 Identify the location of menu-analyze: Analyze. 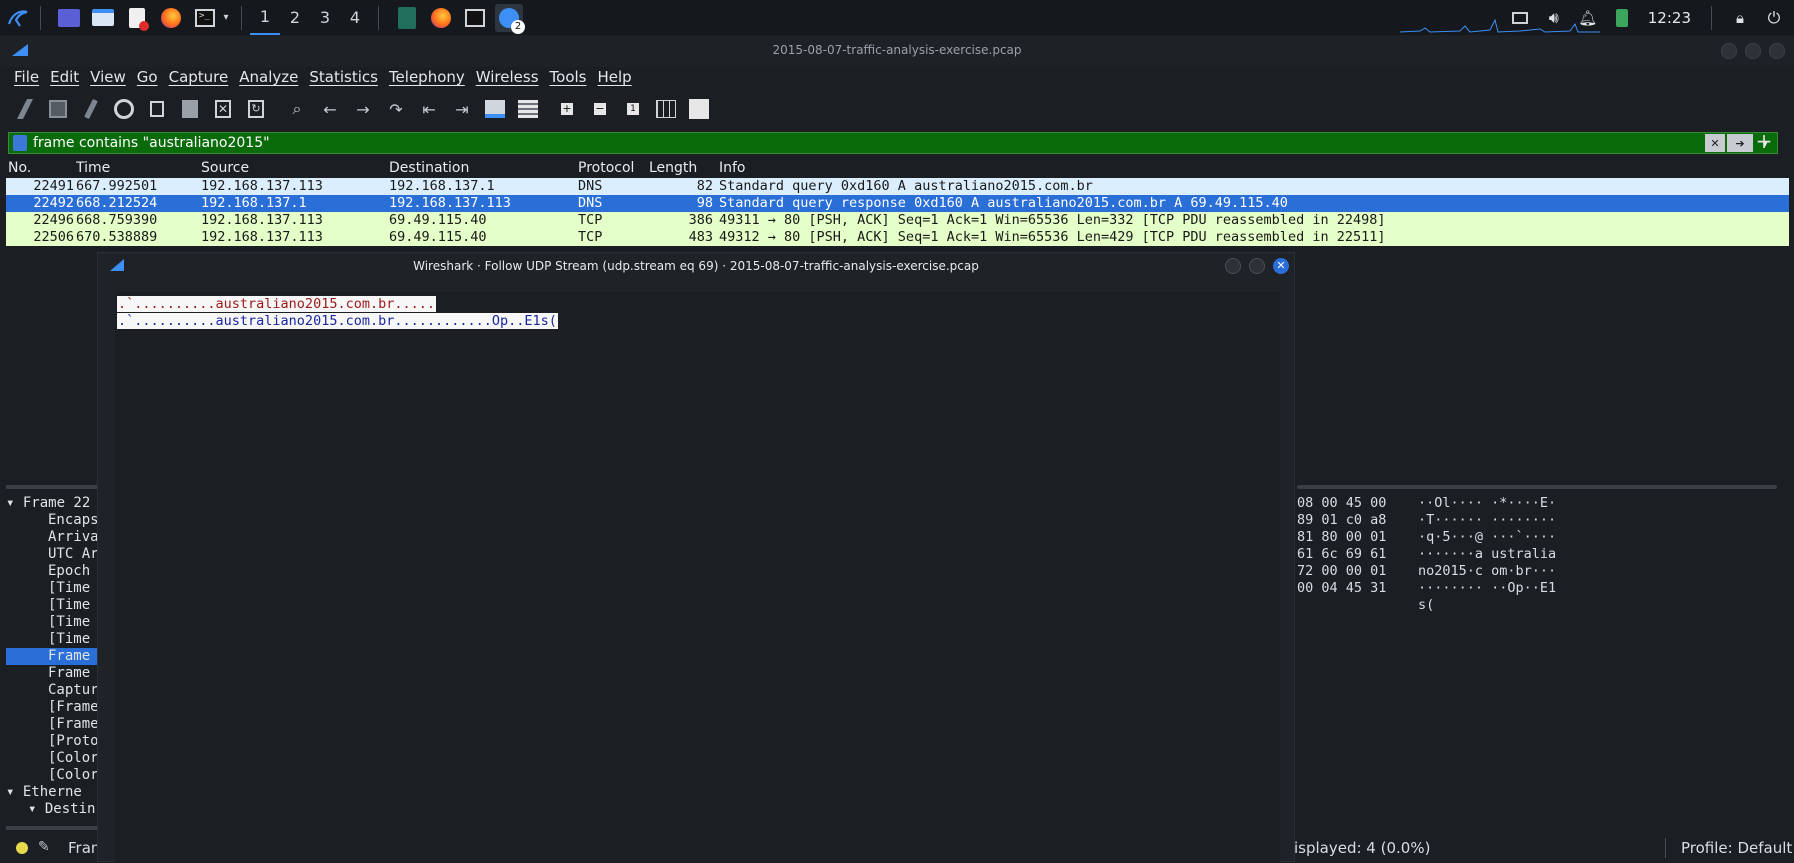
(268, 77).